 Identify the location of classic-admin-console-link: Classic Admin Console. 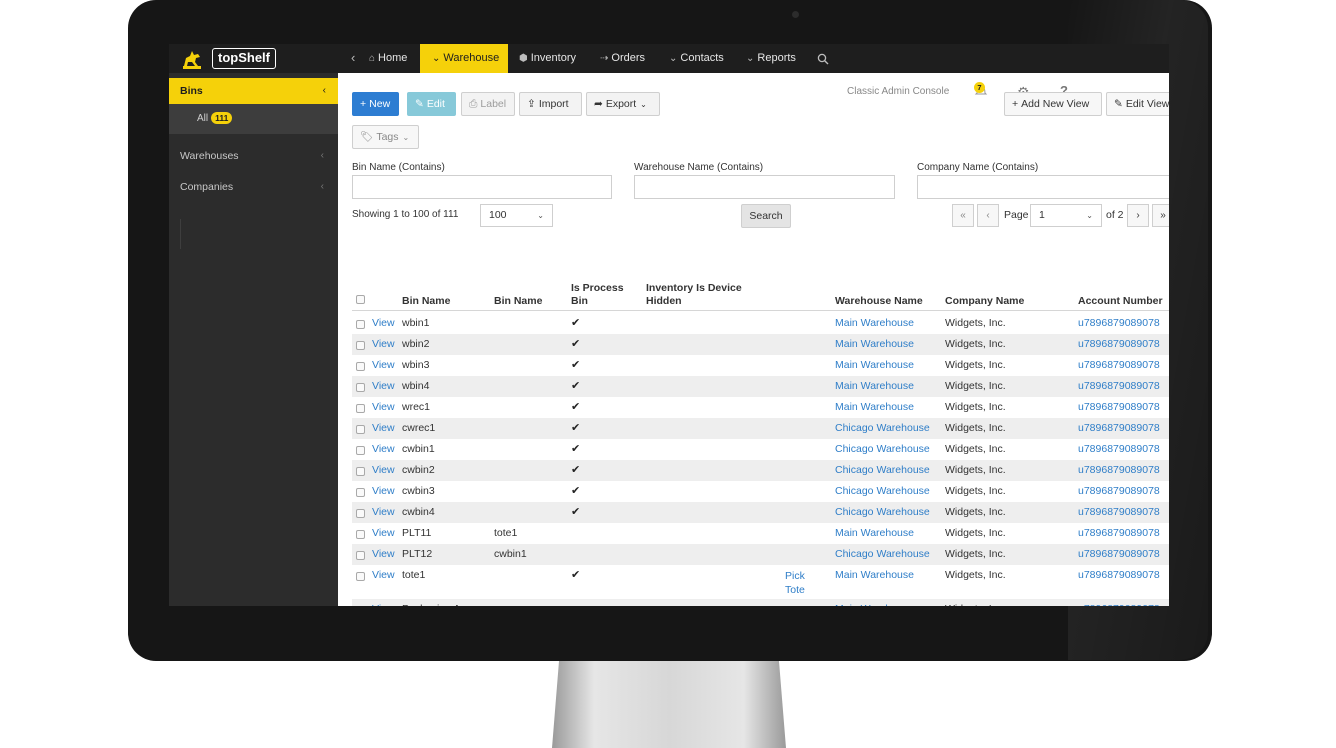
(898, 91).